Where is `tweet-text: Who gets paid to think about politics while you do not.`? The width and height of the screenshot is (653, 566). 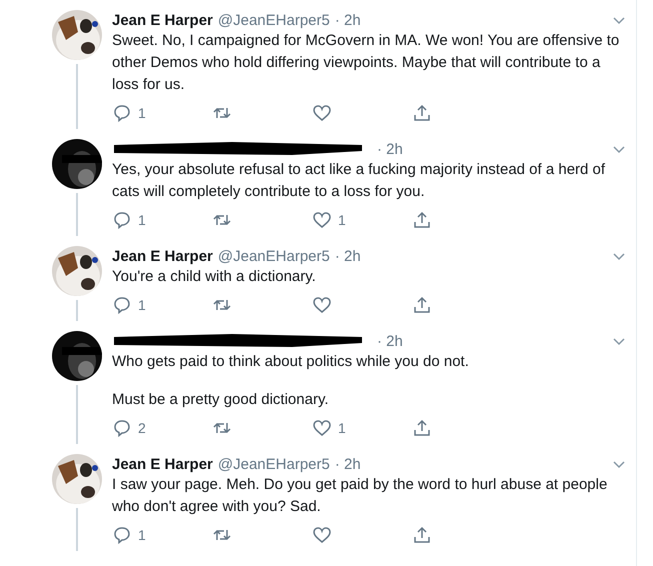
tweet-text: Who gets paid to think about politics while you do not. is located at coordinates (291, 362).